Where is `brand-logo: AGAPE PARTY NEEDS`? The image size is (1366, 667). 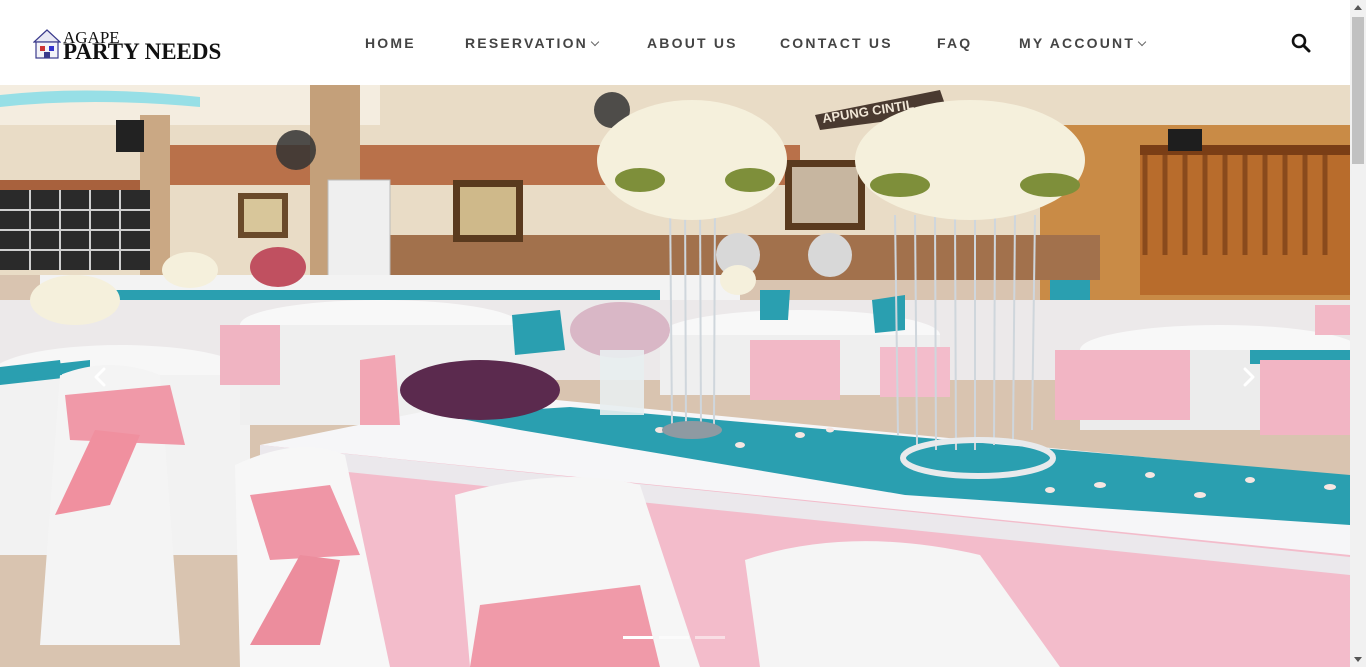 brand-logo: AGAPE PARTY NEEDS is located at coordinates (133, 46).